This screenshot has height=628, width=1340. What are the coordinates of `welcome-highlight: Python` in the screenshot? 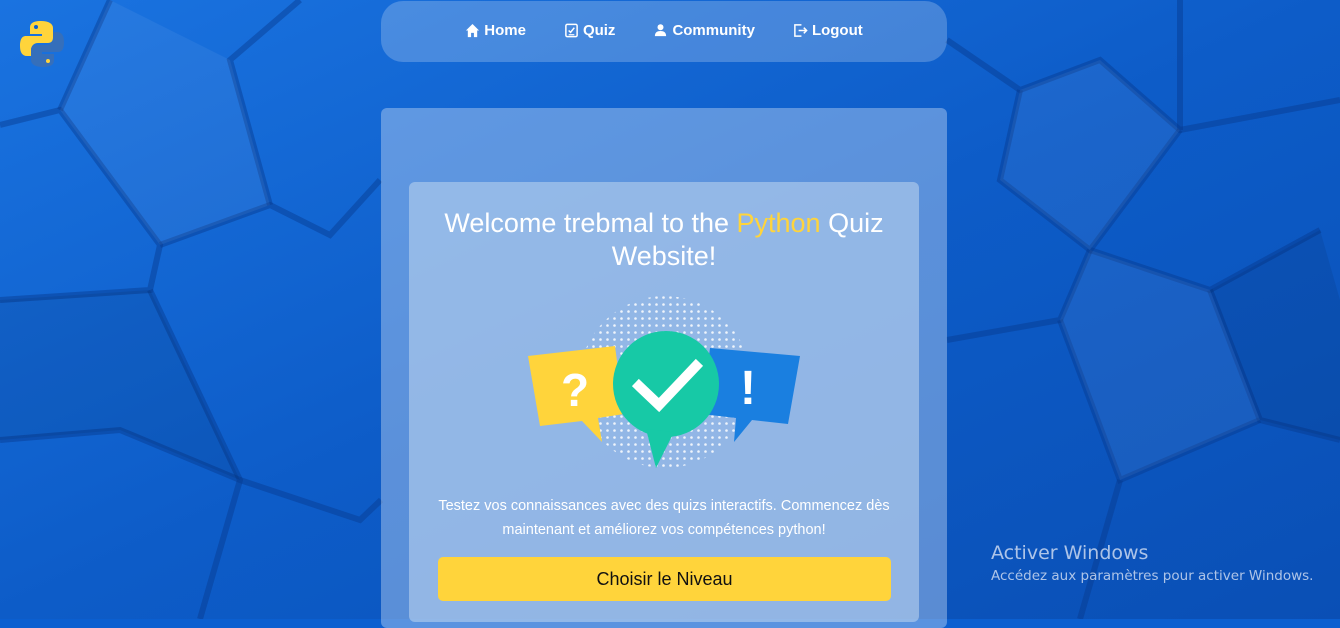 It's located at (778, 223).